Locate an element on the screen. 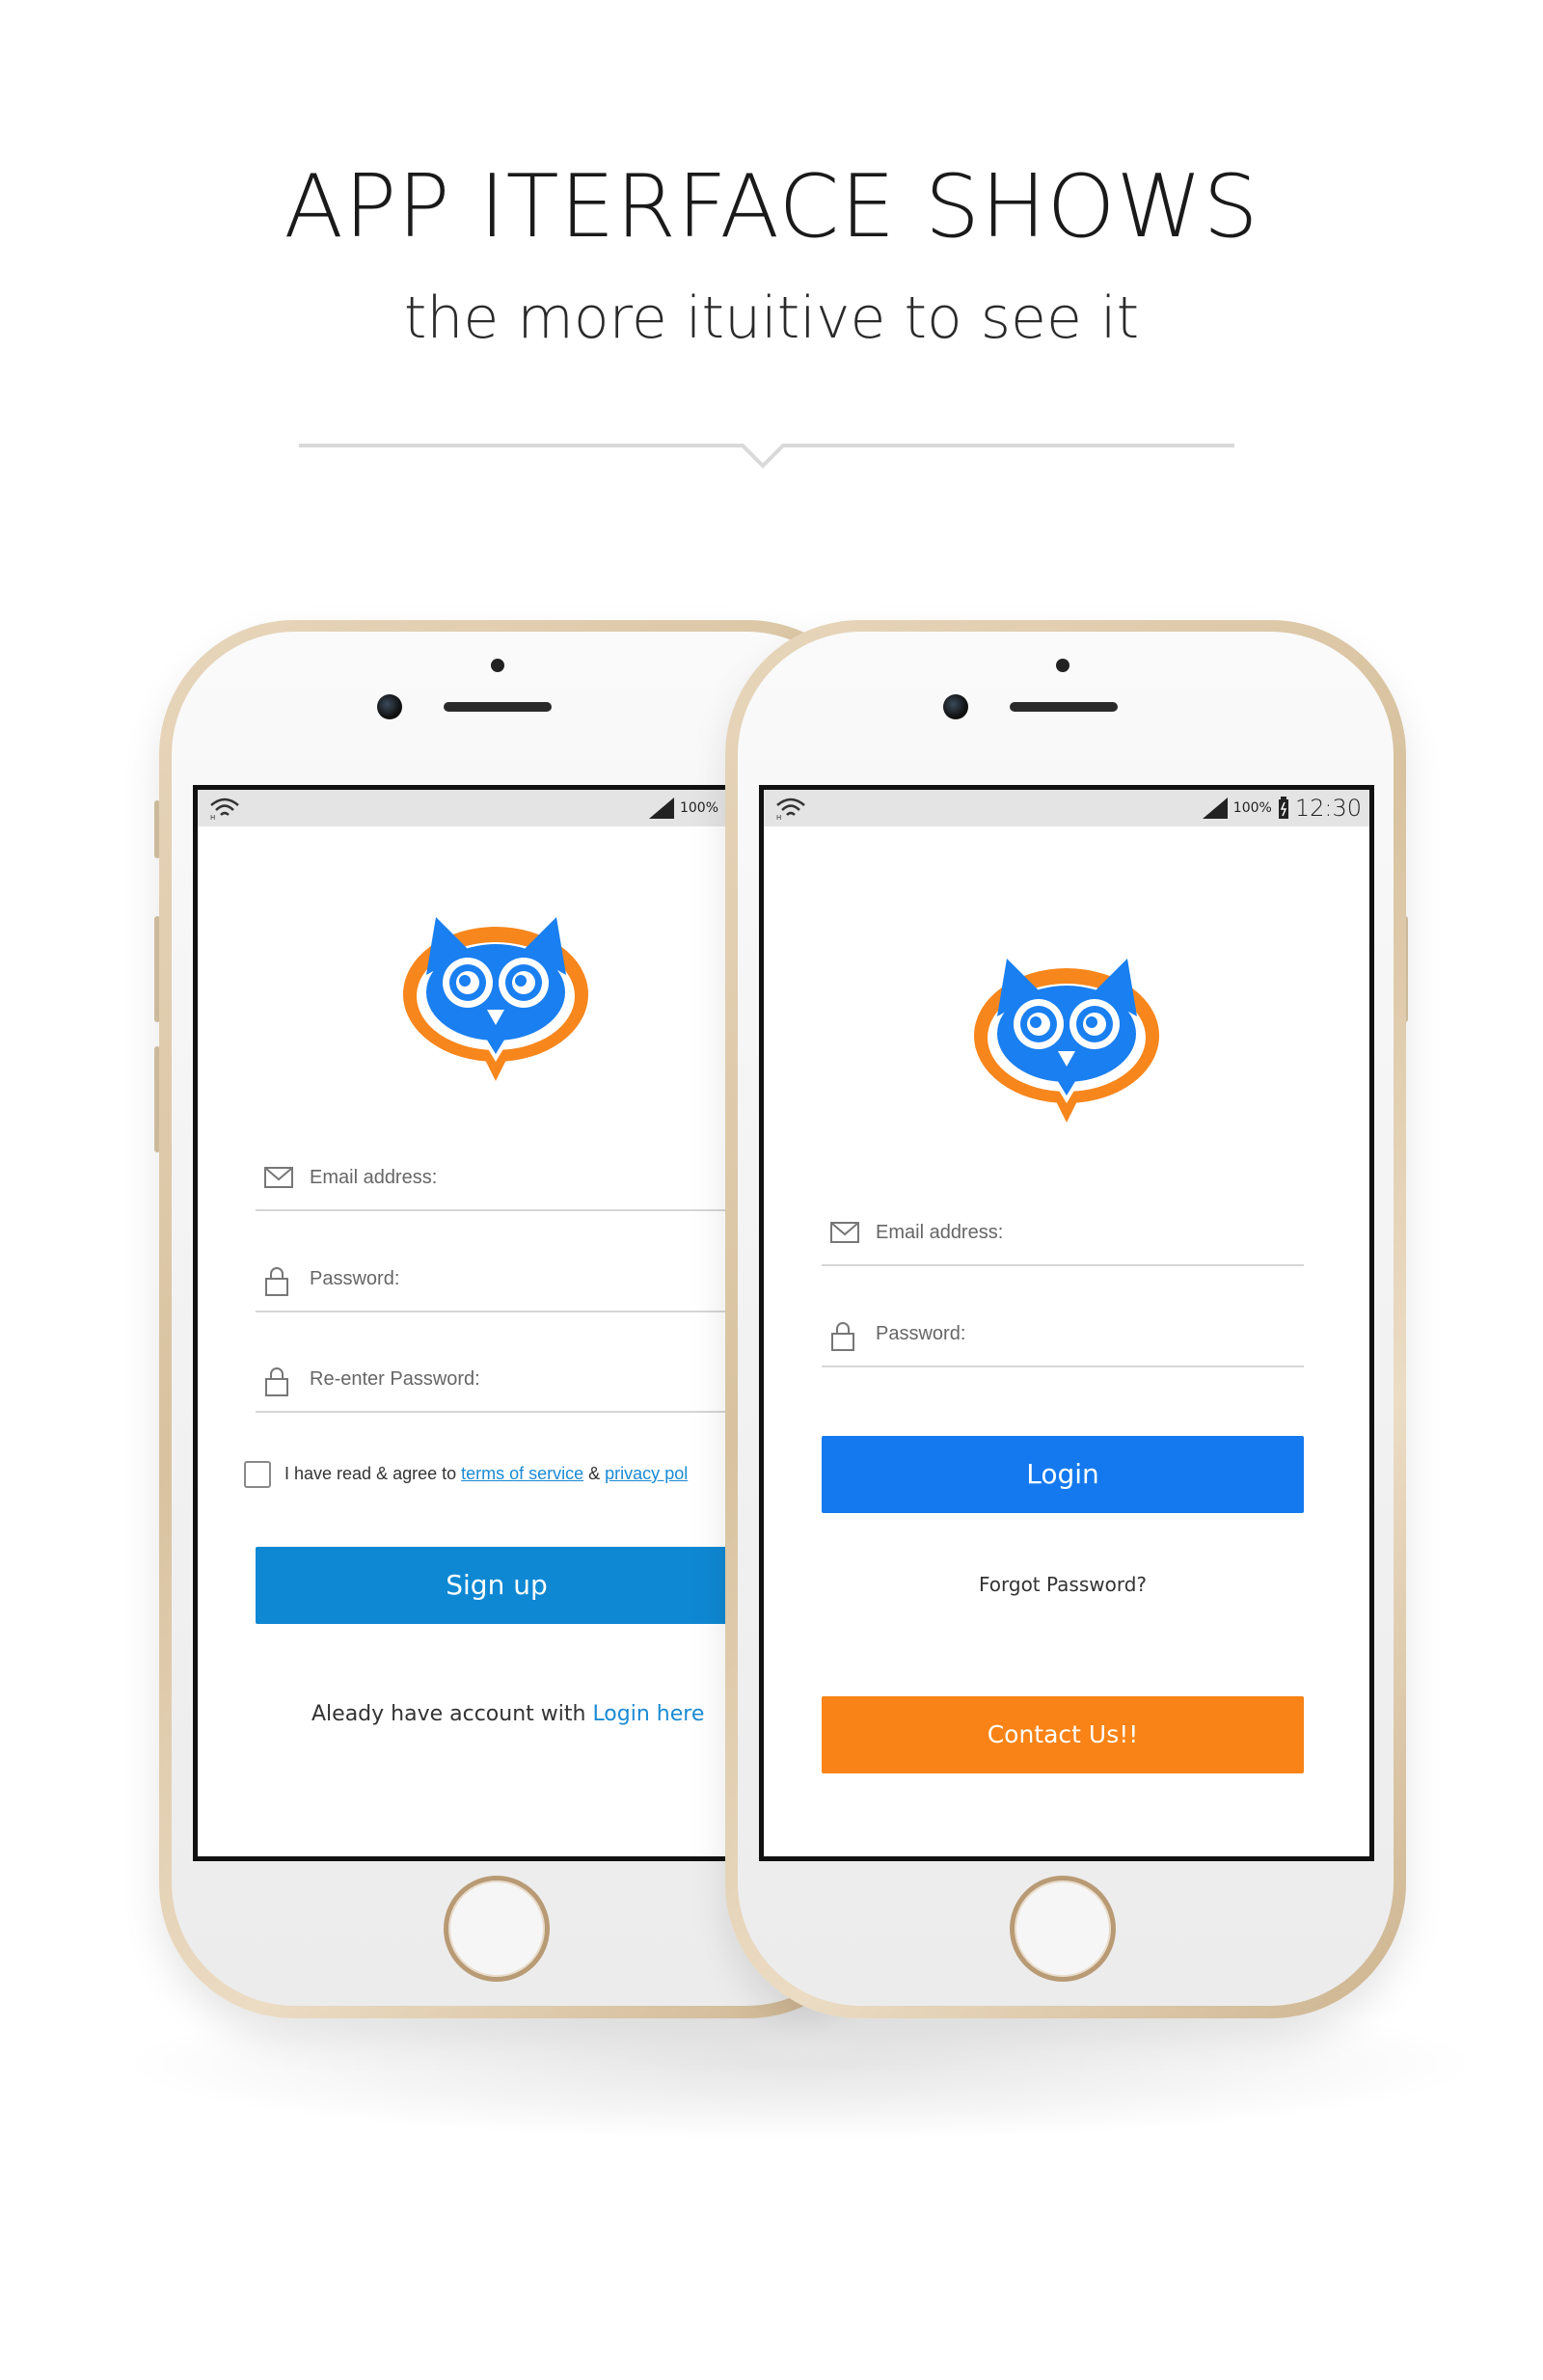  login-here-link: Login here is located at coordinates (648, 1714).